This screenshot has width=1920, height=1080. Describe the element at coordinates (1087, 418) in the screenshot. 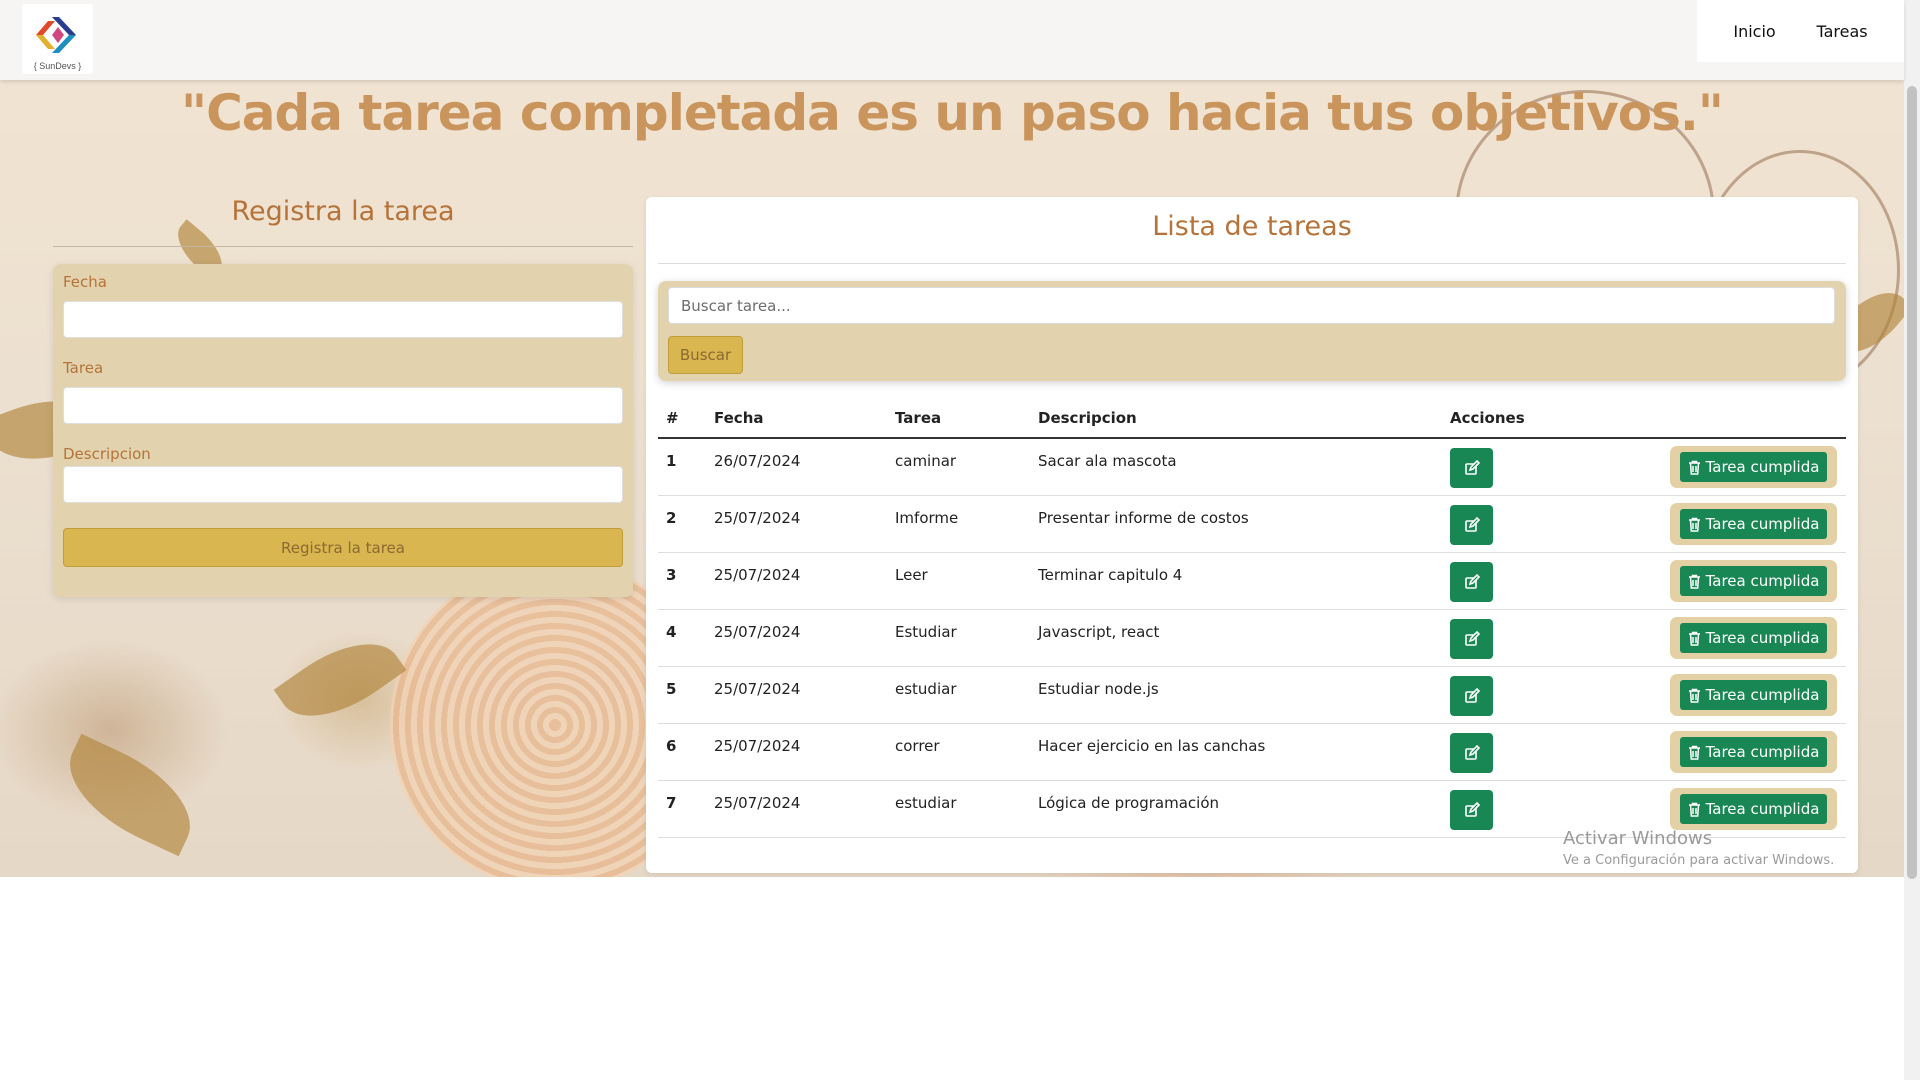

I see `column-header-description: Descripcion` at that location.